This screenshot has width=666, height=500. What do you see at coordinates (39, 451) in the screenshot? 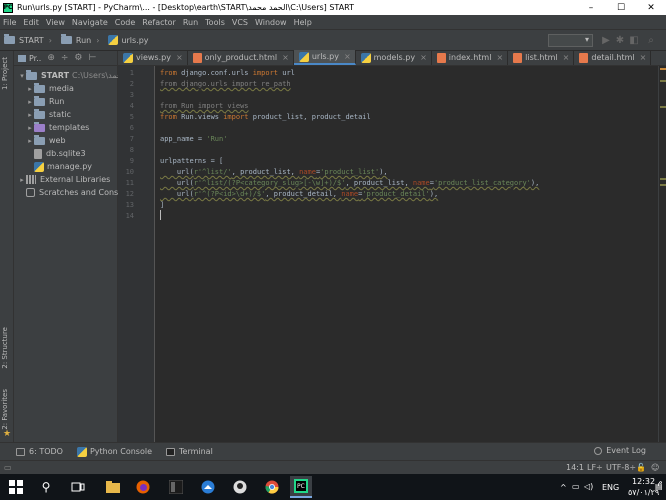
I see `todo-tool-button: 6: TODO` at bounding box center [39, 451].